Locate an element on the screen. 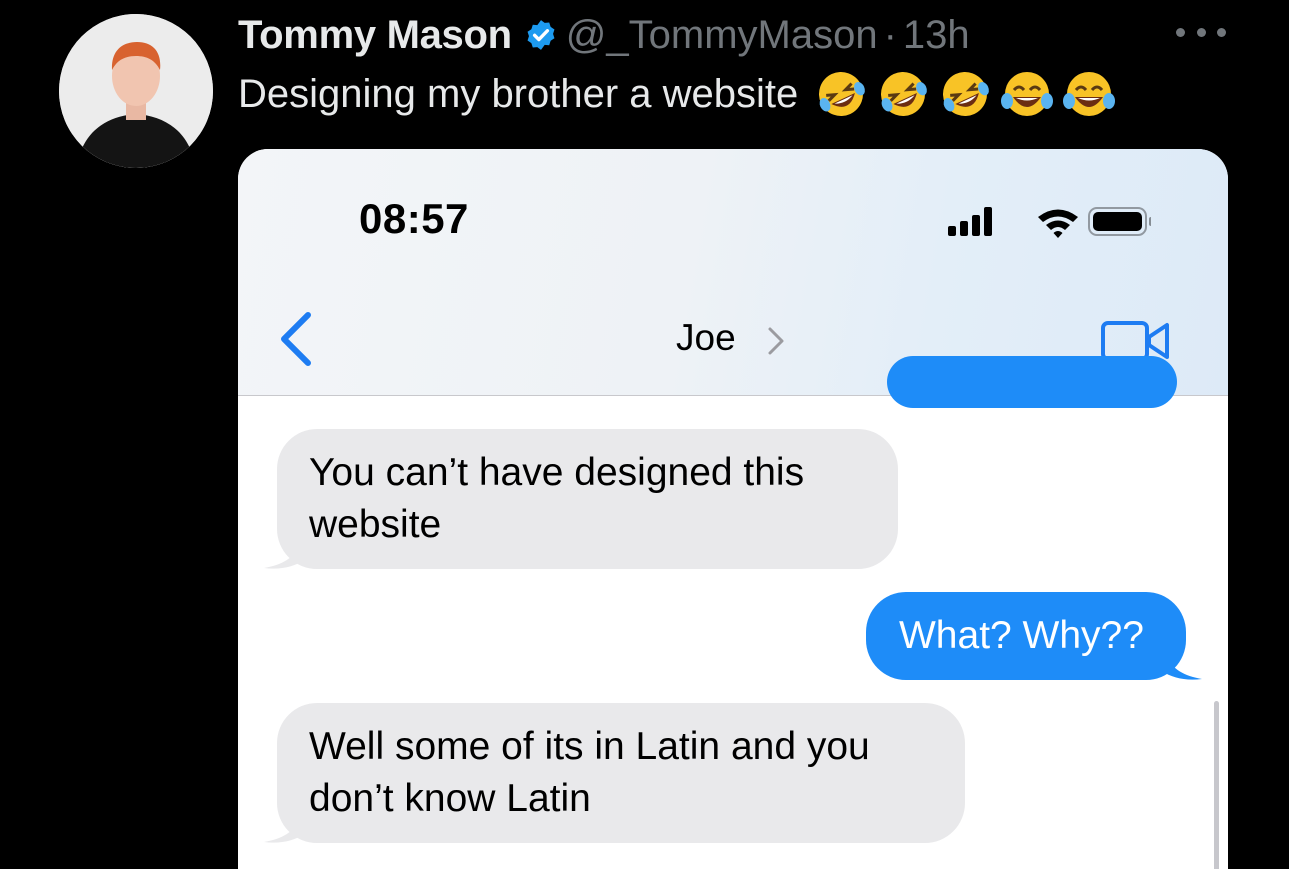 The image size is (1289, 869). message-line: What? Why?? is located at coordinates (1021, 635).